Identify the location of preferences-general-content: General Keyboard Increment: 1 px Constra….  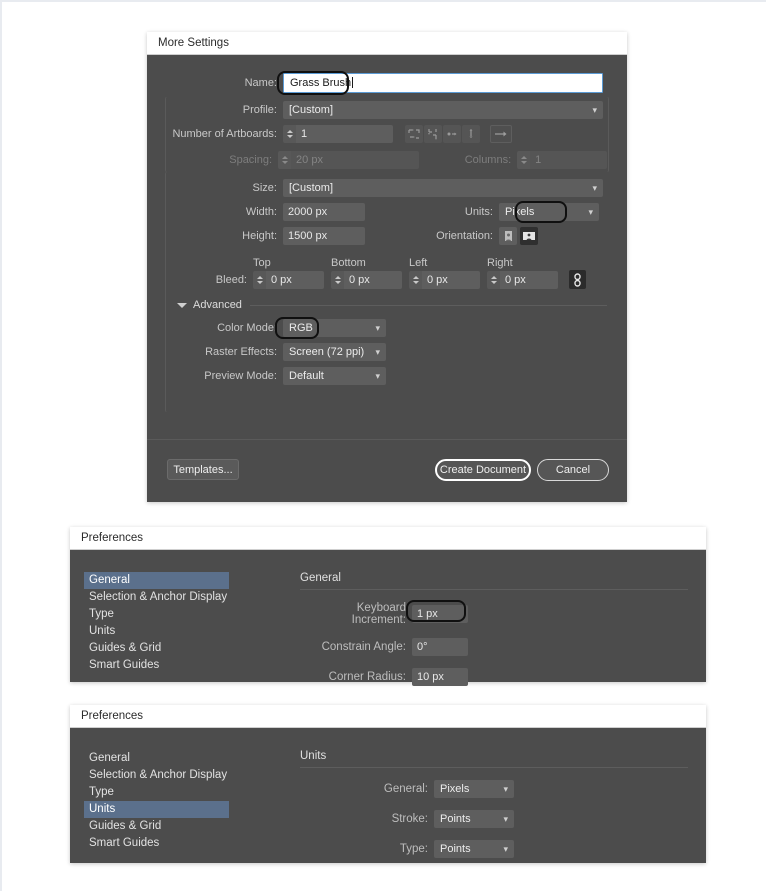
(494, 629).